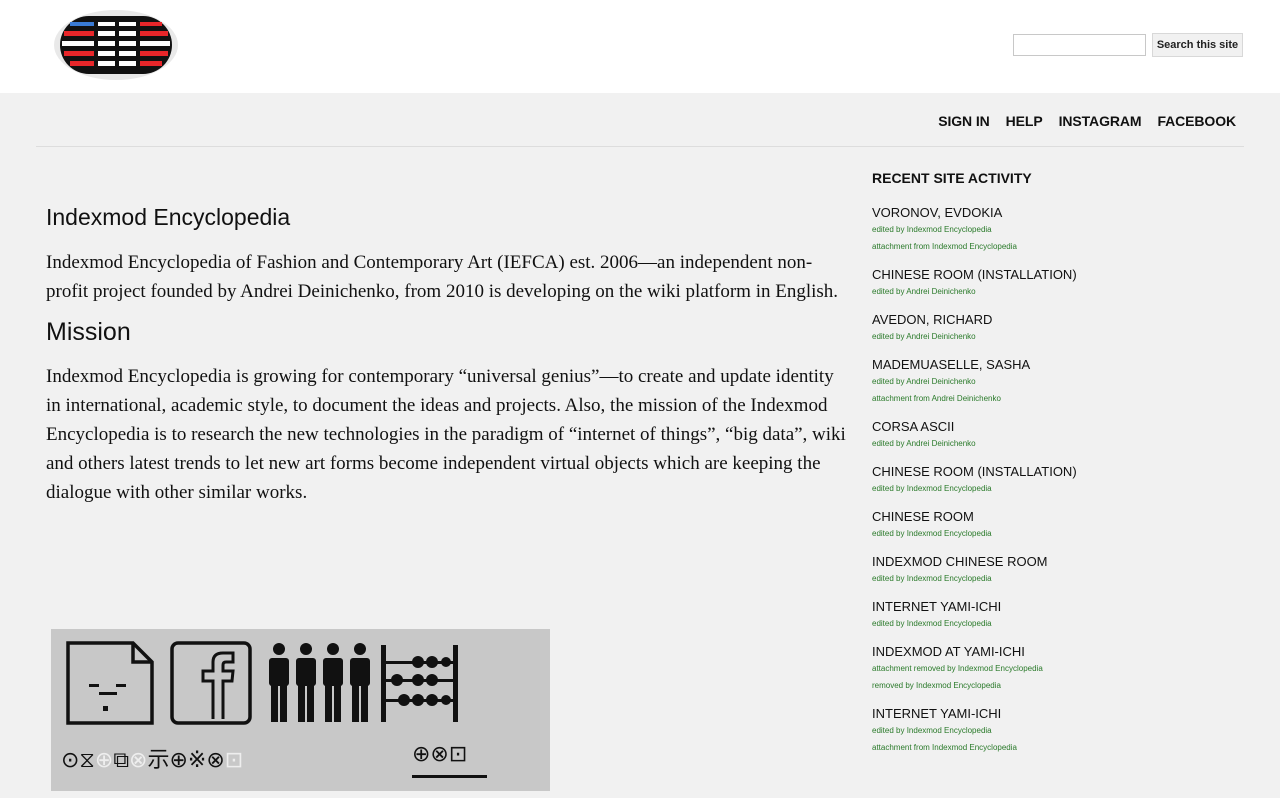  Describe the element at coordinates (211, 683) in the screenshot. I see `facebook-icon` at that location.